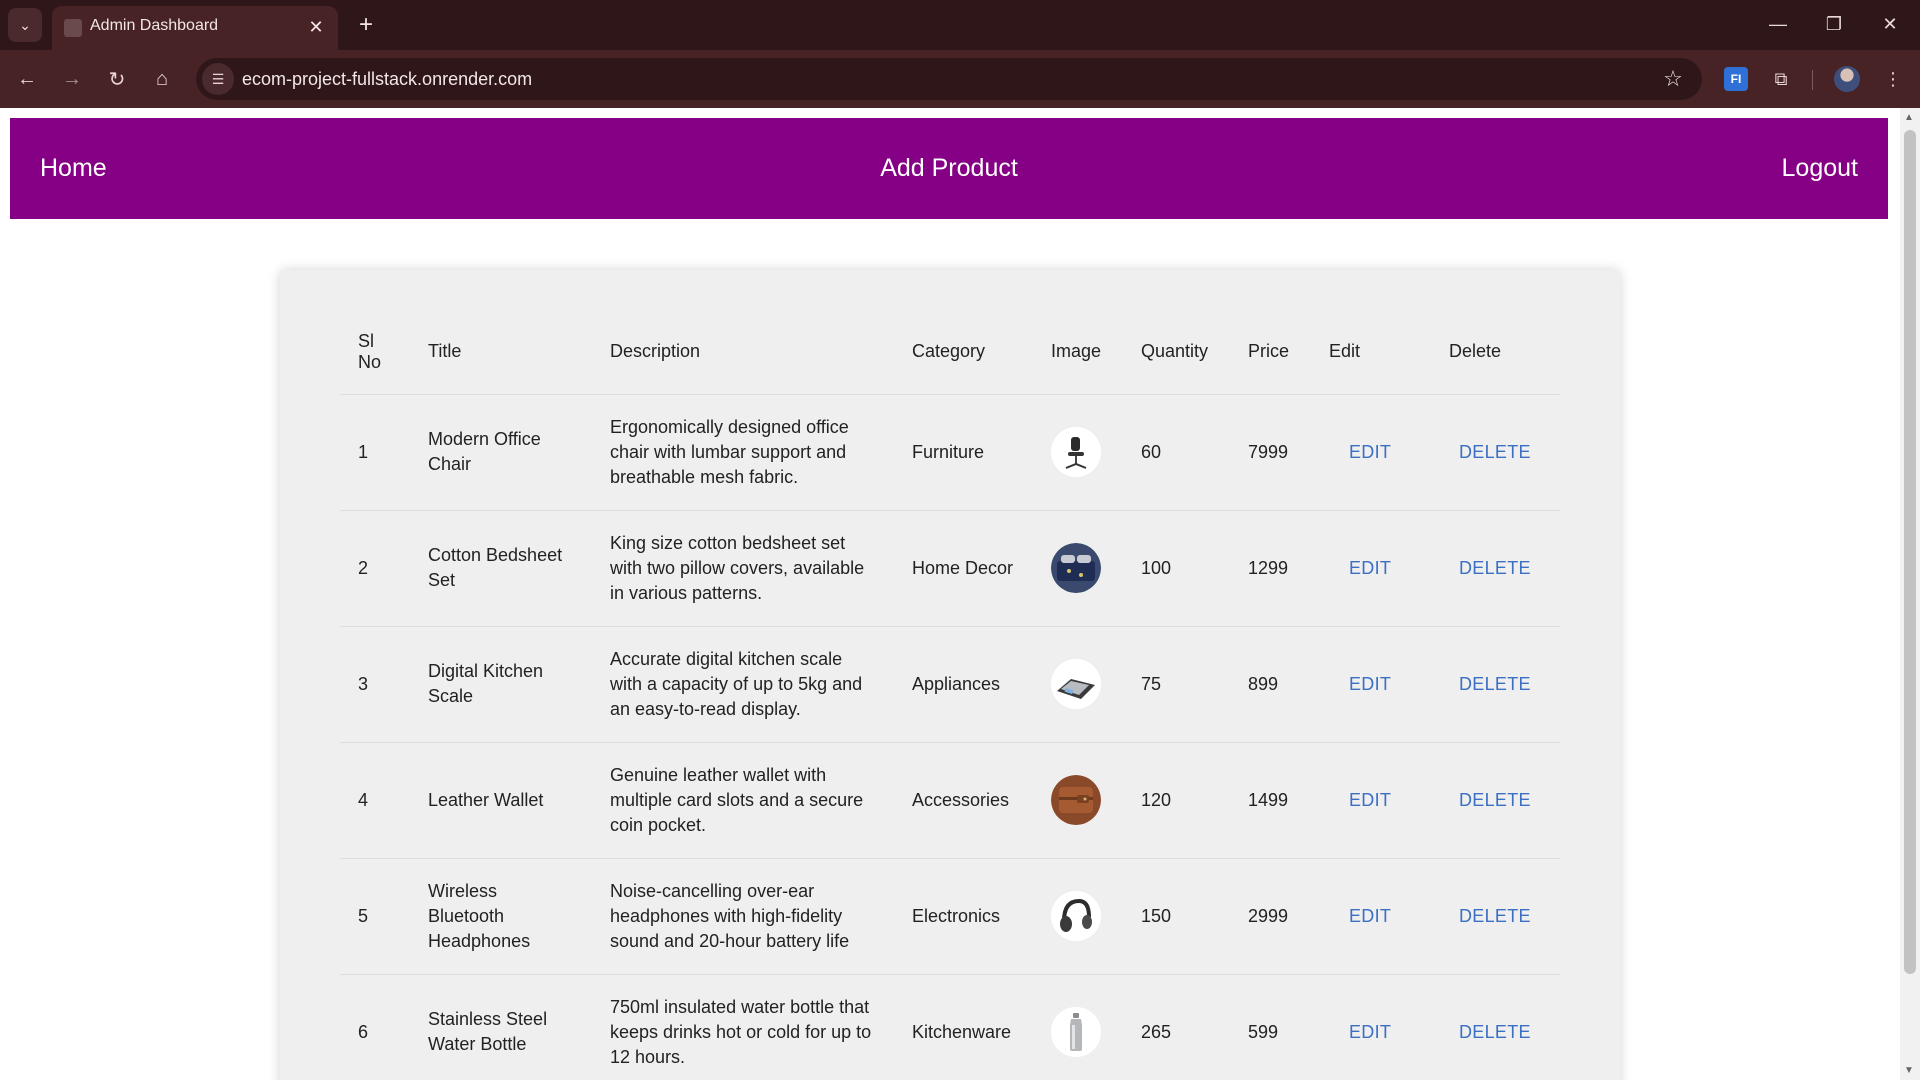  I want to click on window-close-icon: ✕, so click(1890, 24).